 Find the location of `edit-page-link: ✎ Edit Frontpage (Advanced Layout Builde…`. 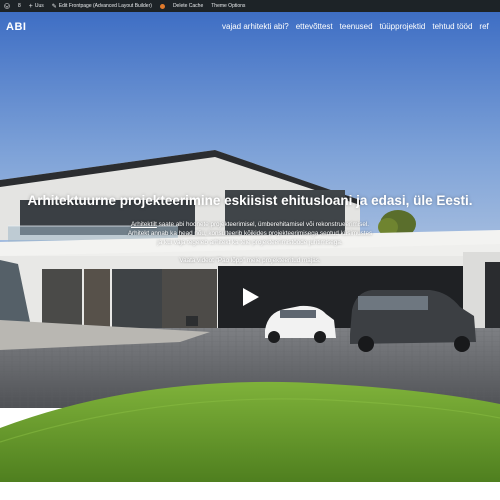

edit-page-link: ✎ Edit Frontpage (Advanced Layout Builde… is located at coordinates (102, 6).